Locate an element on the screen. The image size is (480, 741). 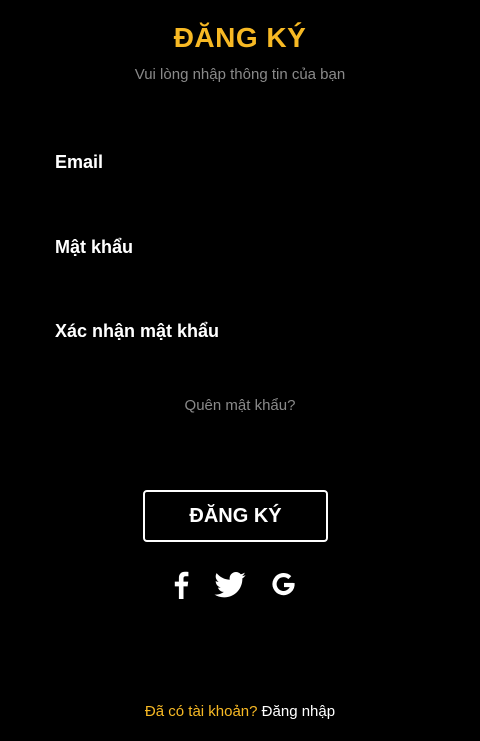
login-link: Đăng nhập is located at coordinates (298, 711).